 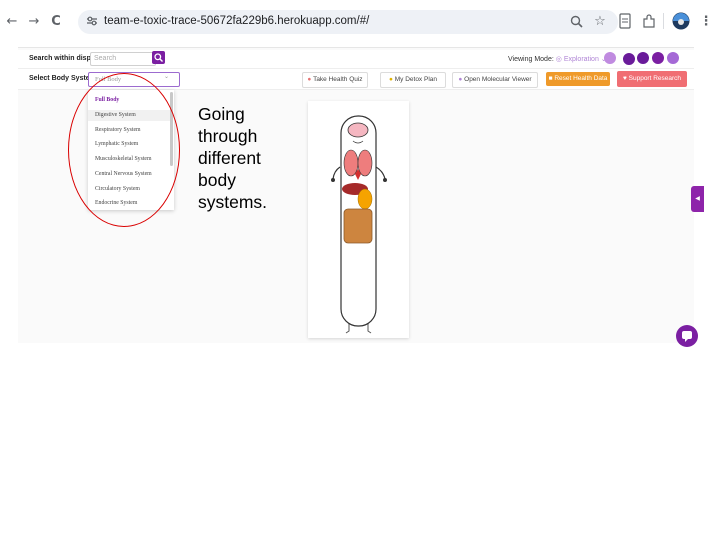 I want to click on molecular-viewer-button: ● Open Molecular Viewer, so click(x=495, y=80).